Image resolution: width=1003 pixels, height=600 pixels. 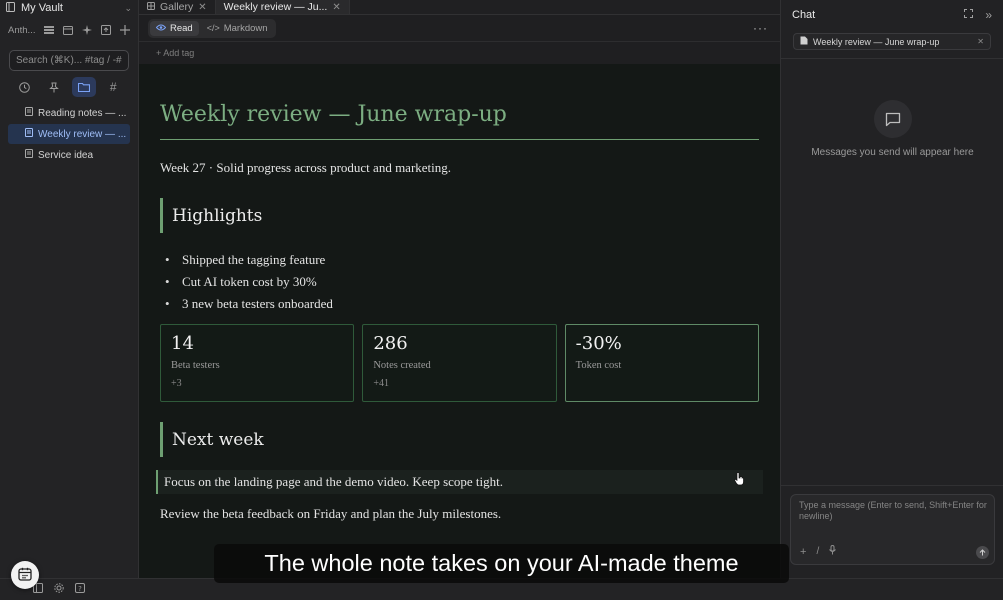 I want to click on recent-clock-icon, so click(x=25, y=87).